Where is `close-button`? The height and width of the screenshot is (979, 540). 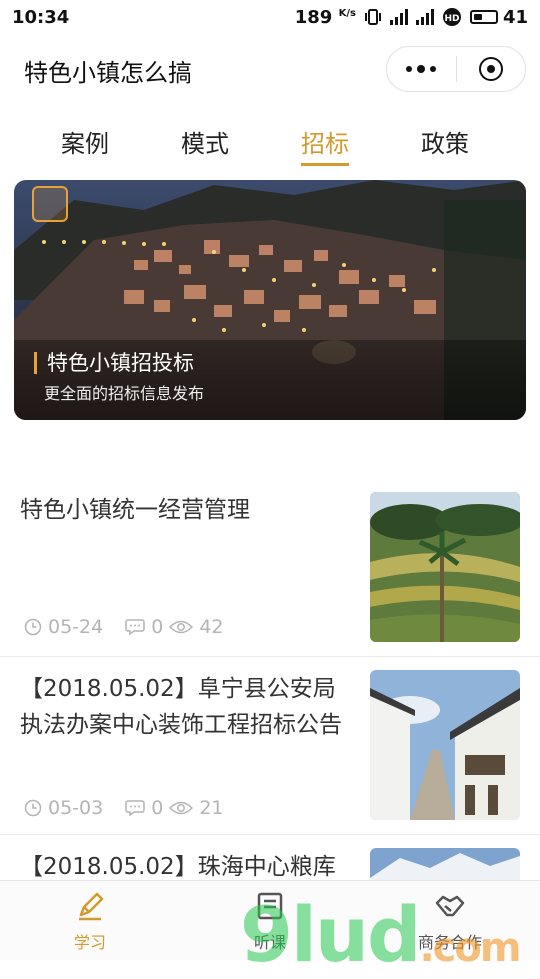
close-button is located at coordinates (491, 69).